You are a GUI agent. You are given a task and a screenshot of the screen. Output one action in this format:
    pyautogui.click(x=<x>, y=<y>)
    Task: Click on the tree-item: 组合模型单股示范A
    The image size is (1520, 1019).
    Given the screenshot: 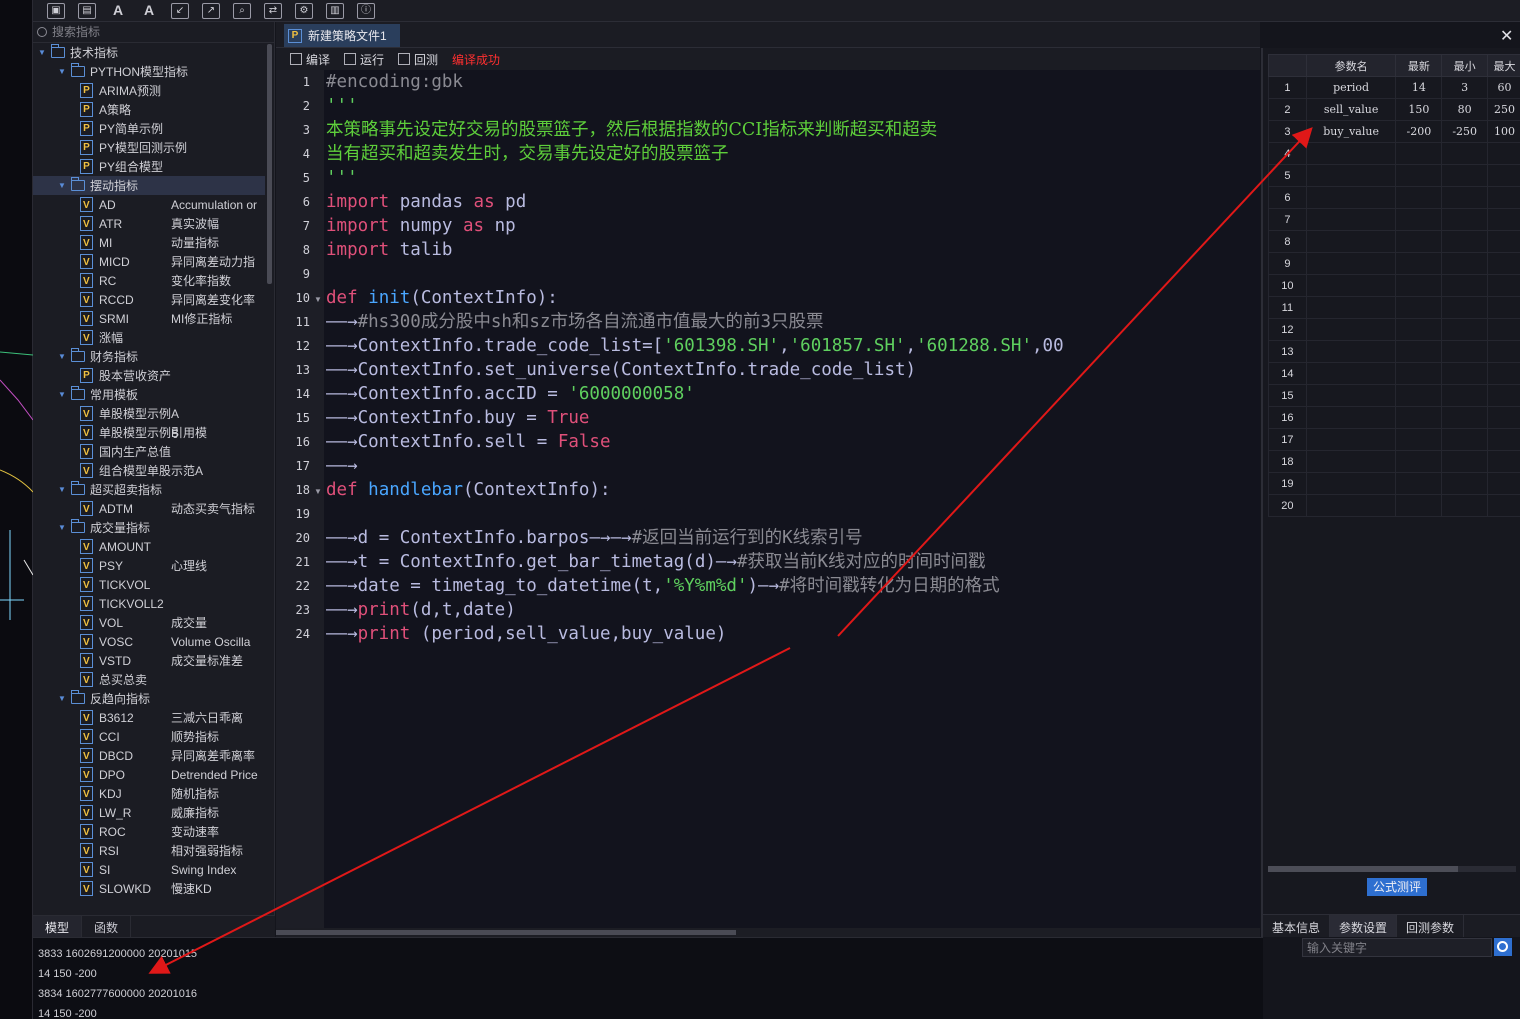 What is the action you would take?
    pyautogui.click(x=149, y=470)
    